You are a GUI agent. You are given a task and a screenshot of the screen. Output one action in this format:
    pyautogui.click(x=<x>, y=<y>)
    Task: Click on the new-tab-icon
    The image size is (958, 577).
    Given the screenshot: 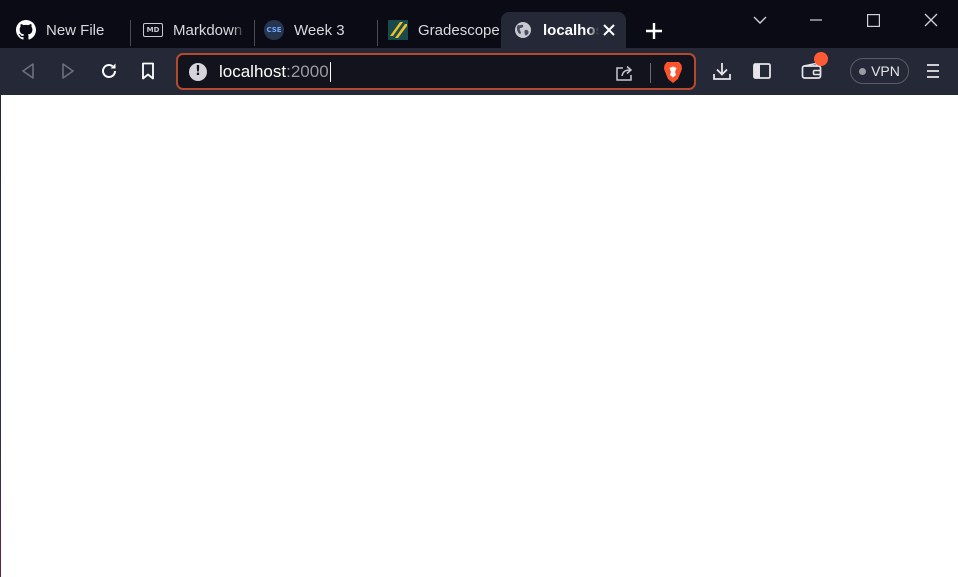 What is the action you would take?
    pyautogui.click(x=654, y=31)
    